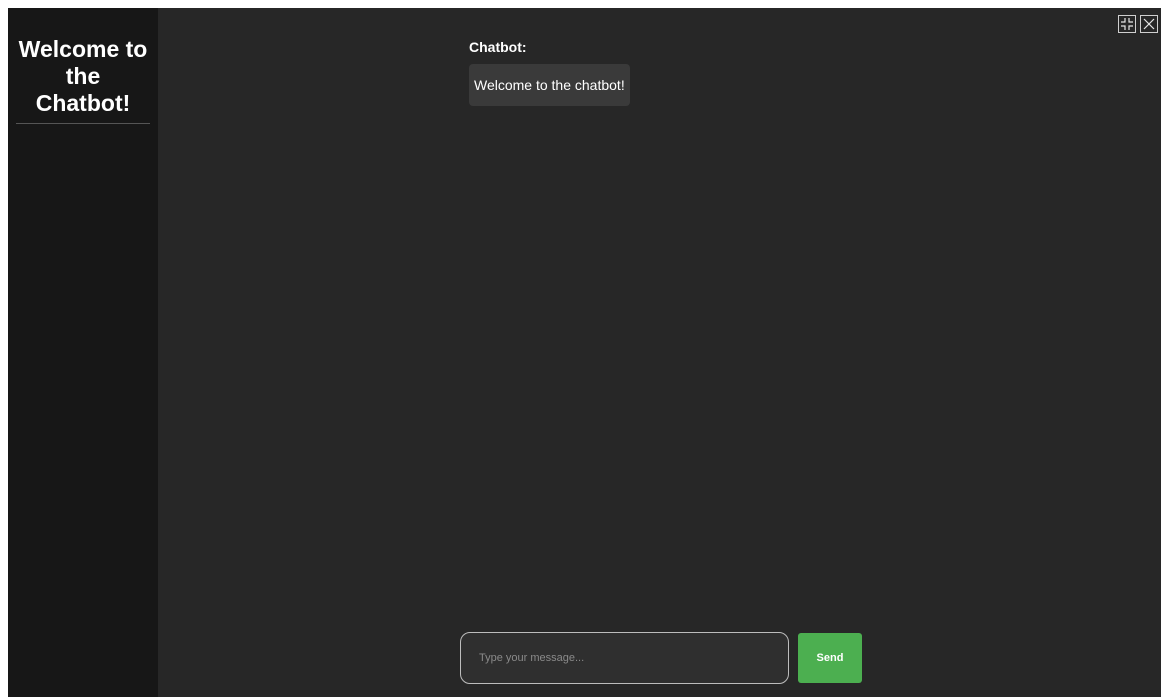 The height and width of the screenshot is (697, 1161). What do you see at coordinates (830, 658) in the screenshot?
I see `send-button: Send` at bounding box center [830, 658].